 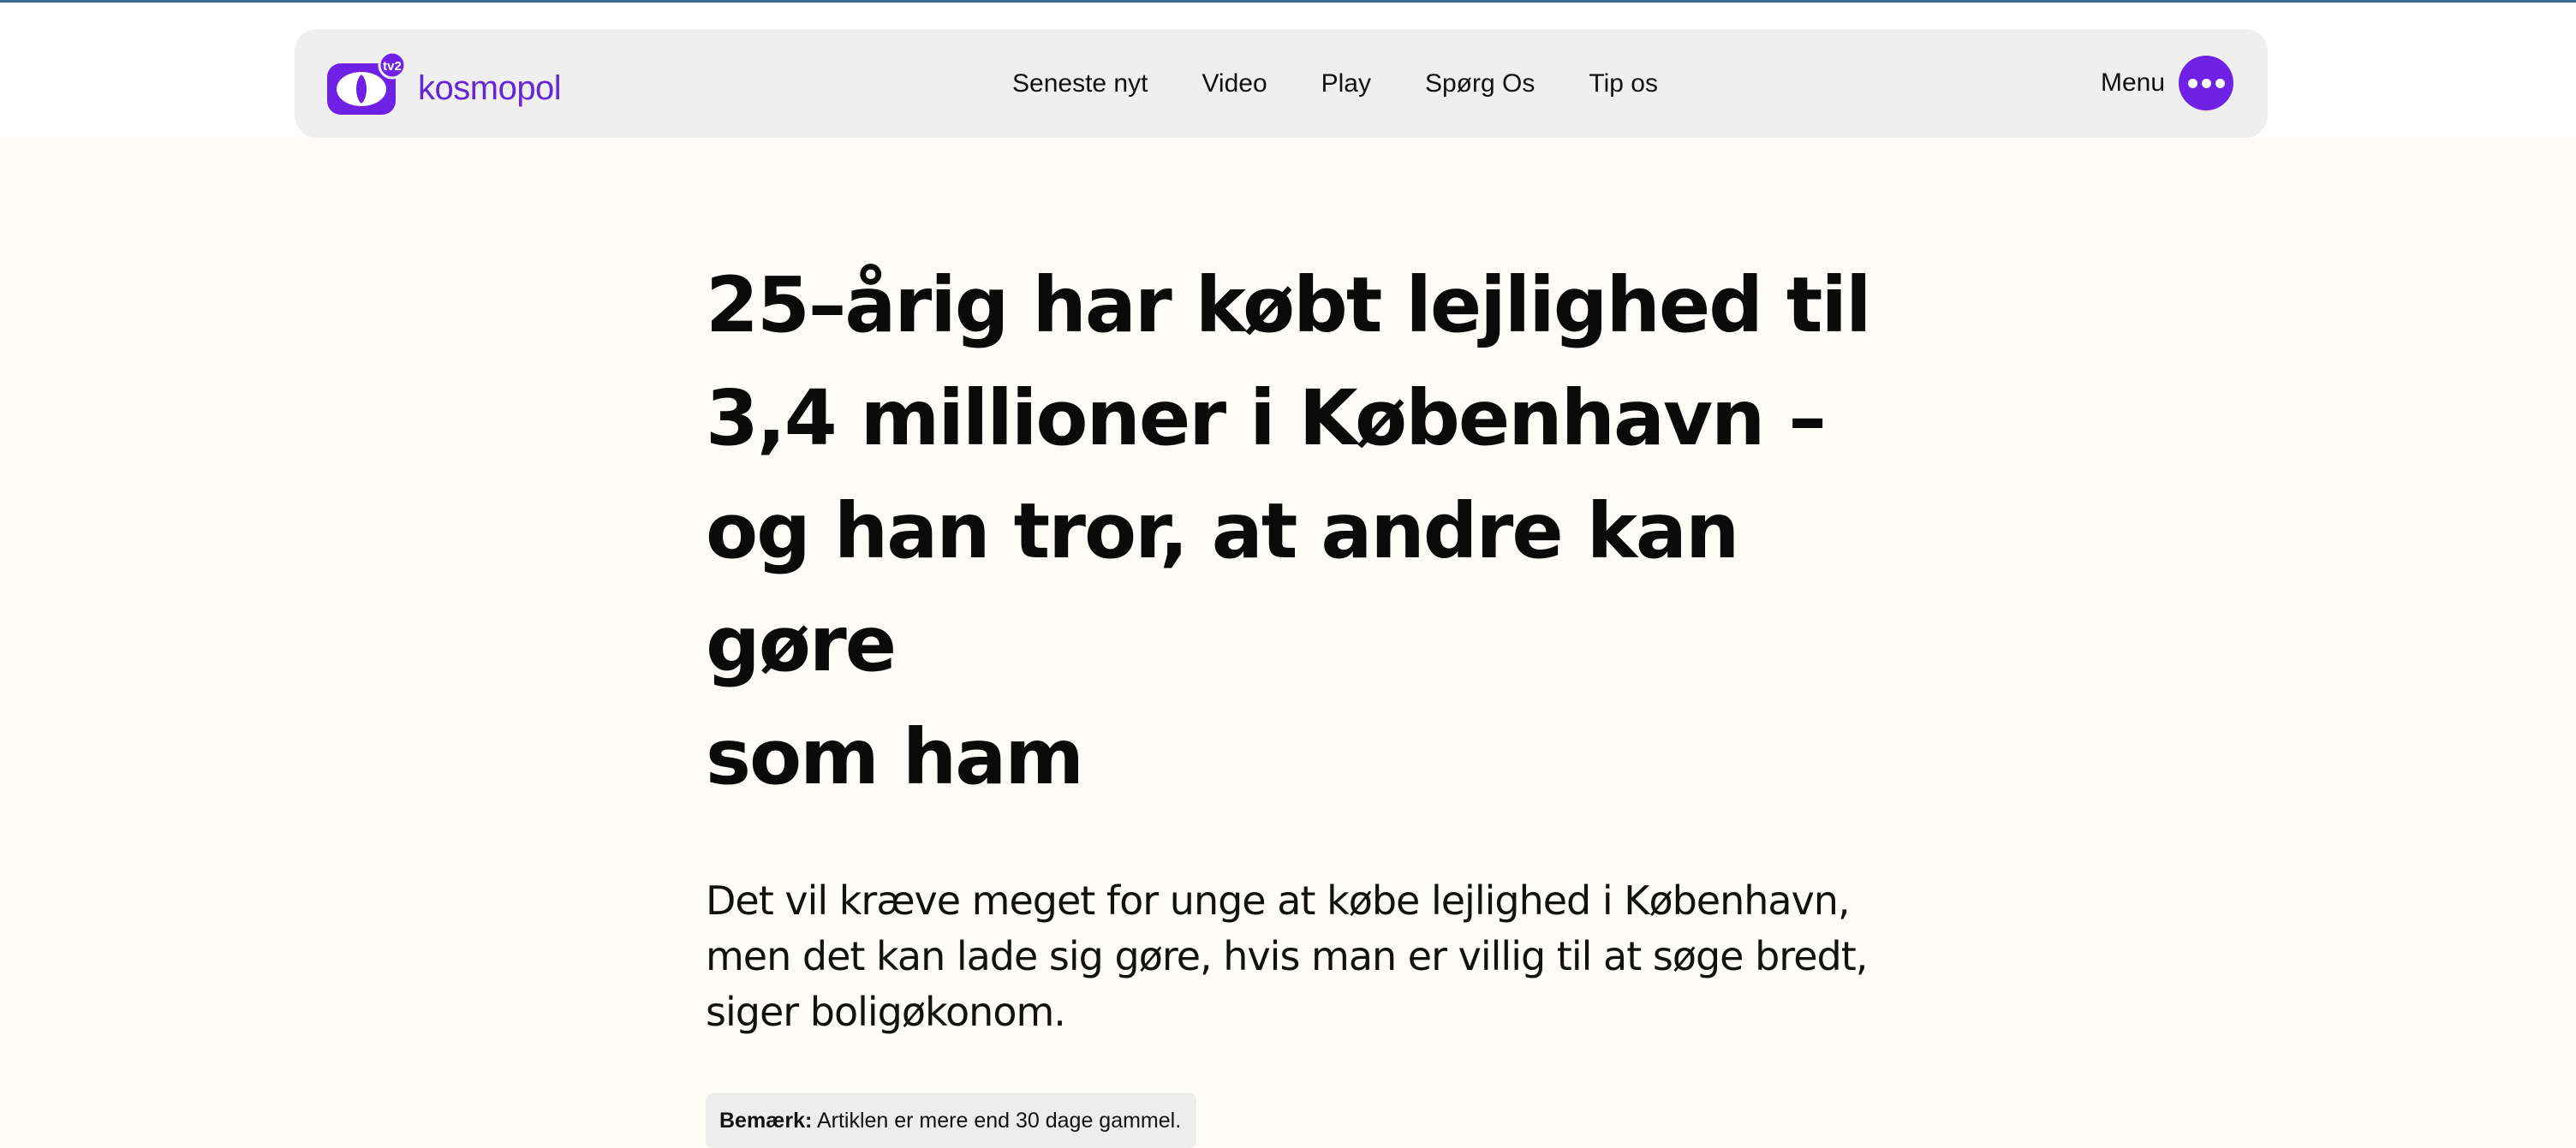 What do you see at coordinates (2132, 82) in the screenshot?
I see `menu-label: Menu` at bounding box center [2132, 82].